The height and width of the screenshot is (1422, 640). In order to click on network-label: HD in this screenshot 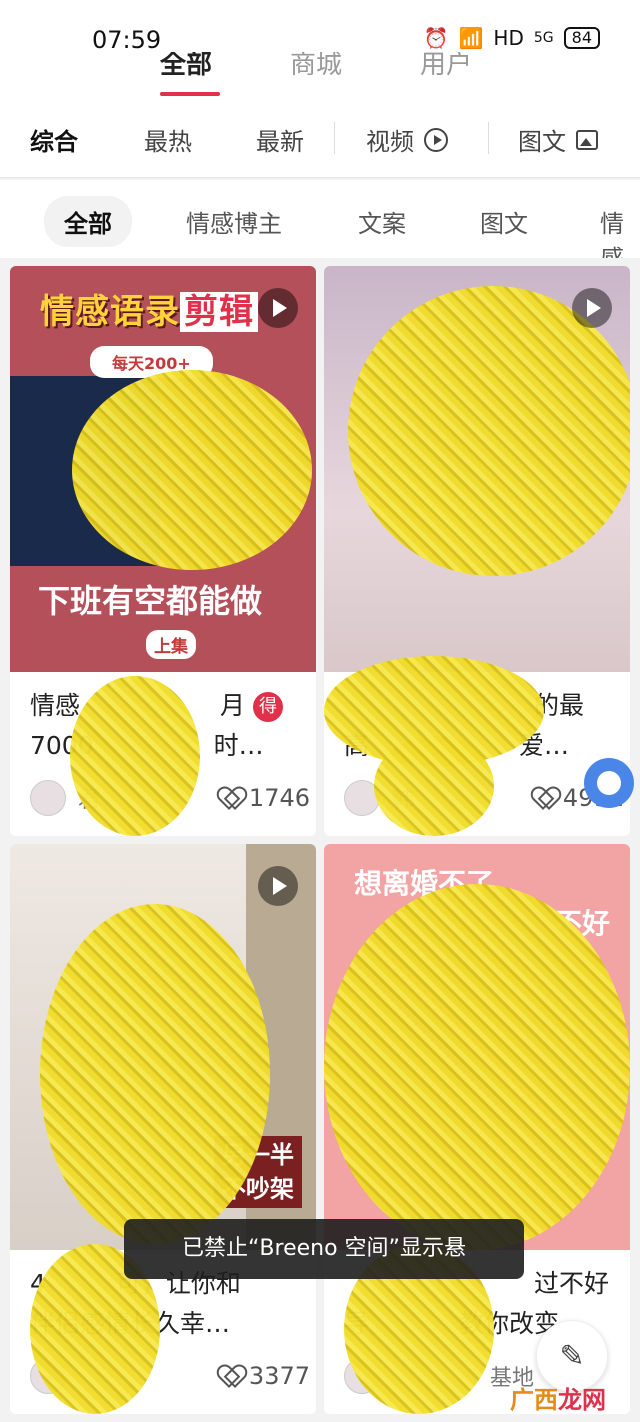, I will do `click(508, 38)`.